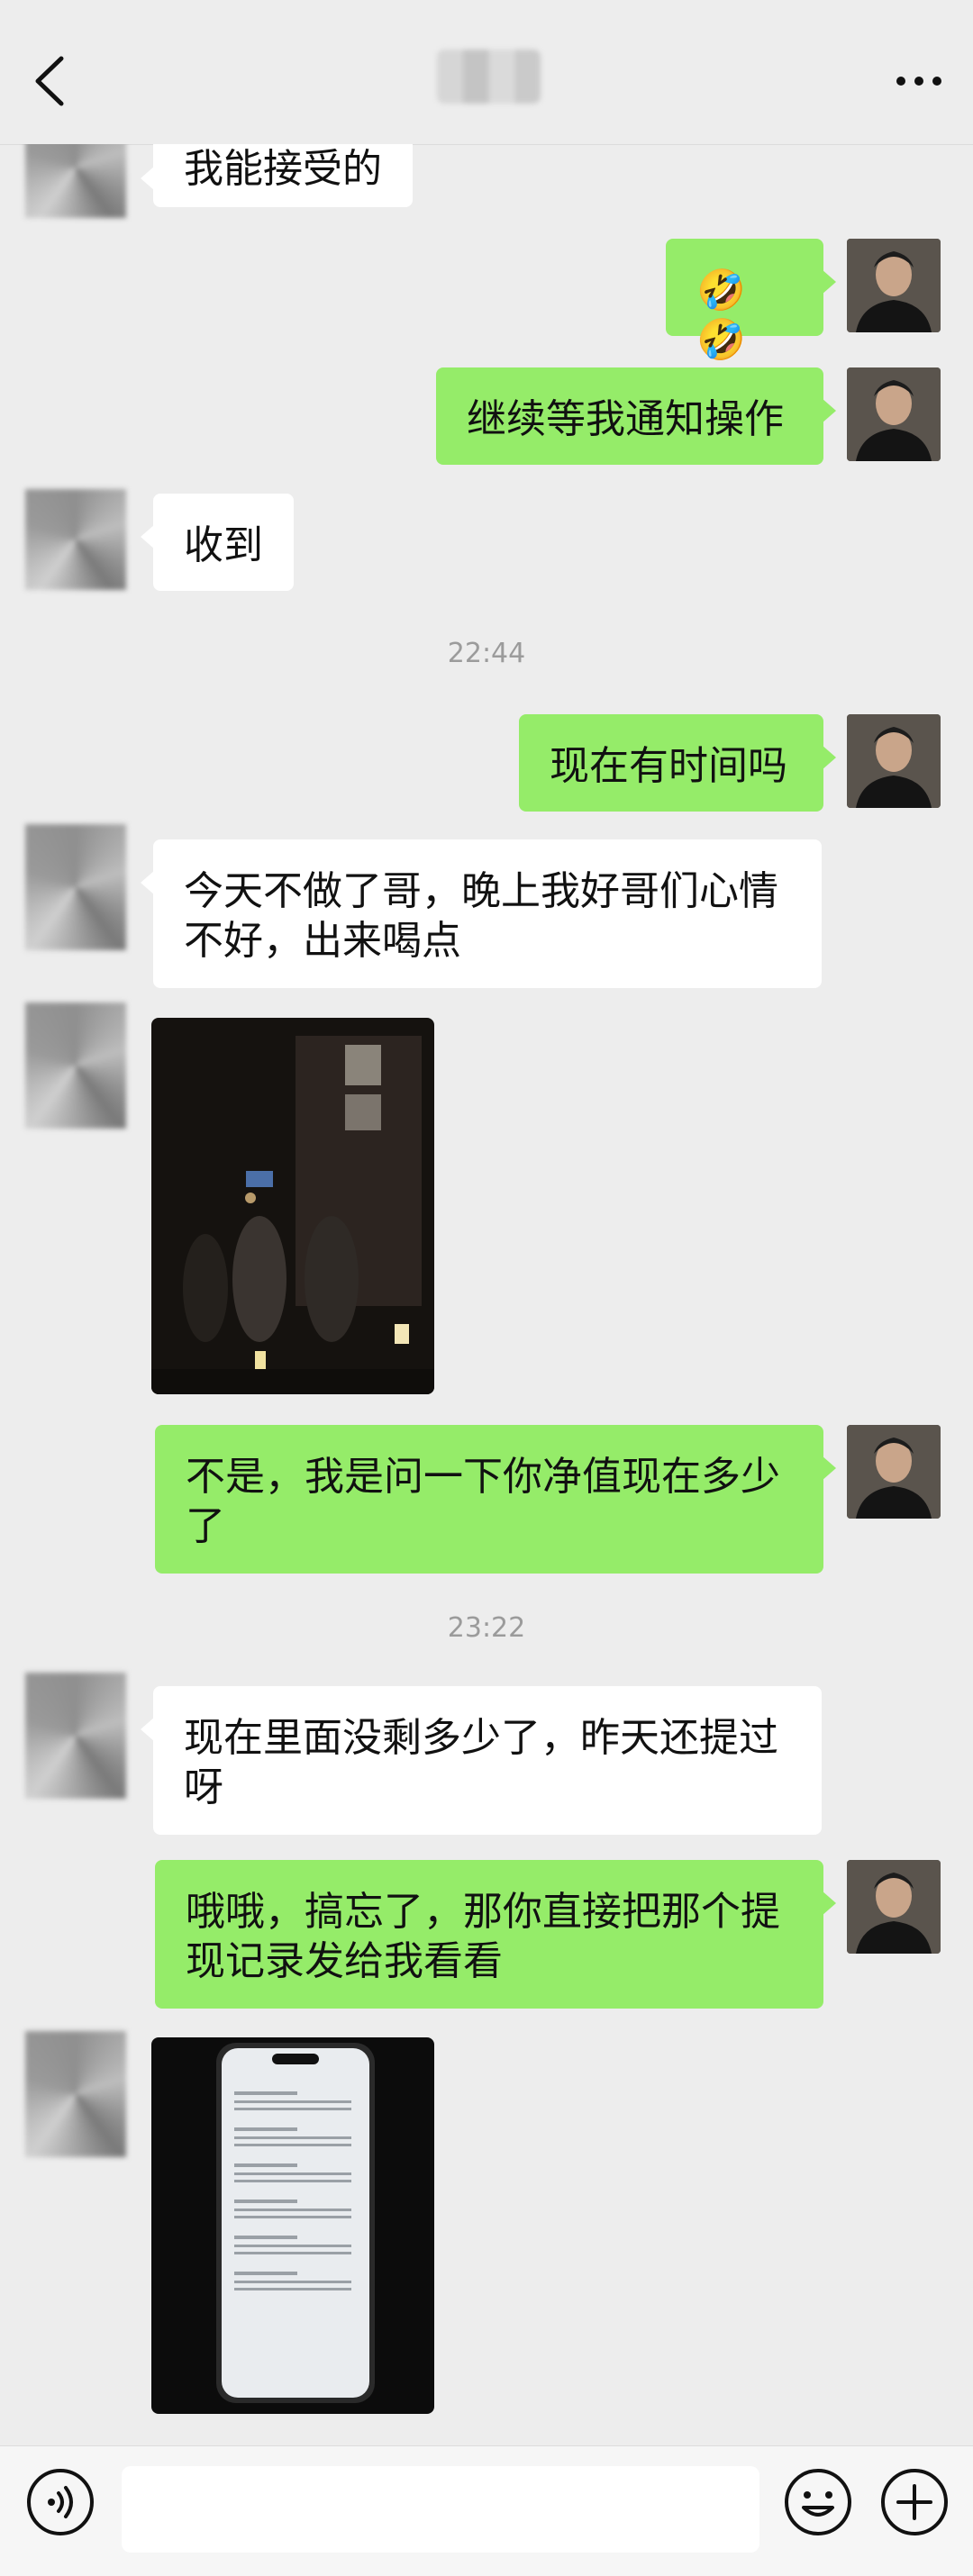  I want to click on message-bubble-outgoing: 哦哦，搞忘了，那你直接把那个提现记录发给我看看, so click(496, 1935).